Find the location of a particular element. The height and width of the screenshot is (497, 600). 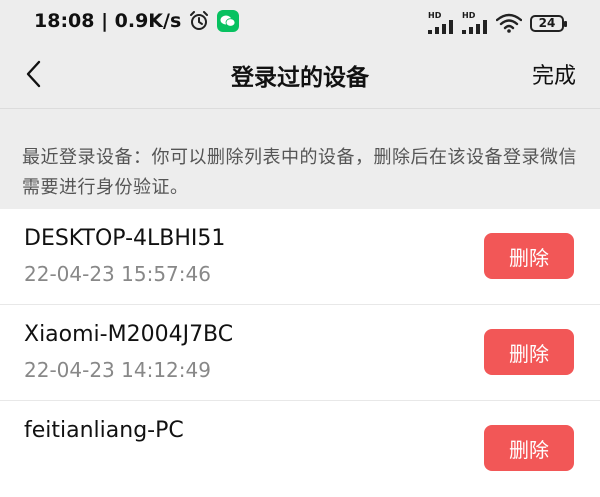

nav-bar: 登录过的设备 完成 is located at coordinates (300, 76).